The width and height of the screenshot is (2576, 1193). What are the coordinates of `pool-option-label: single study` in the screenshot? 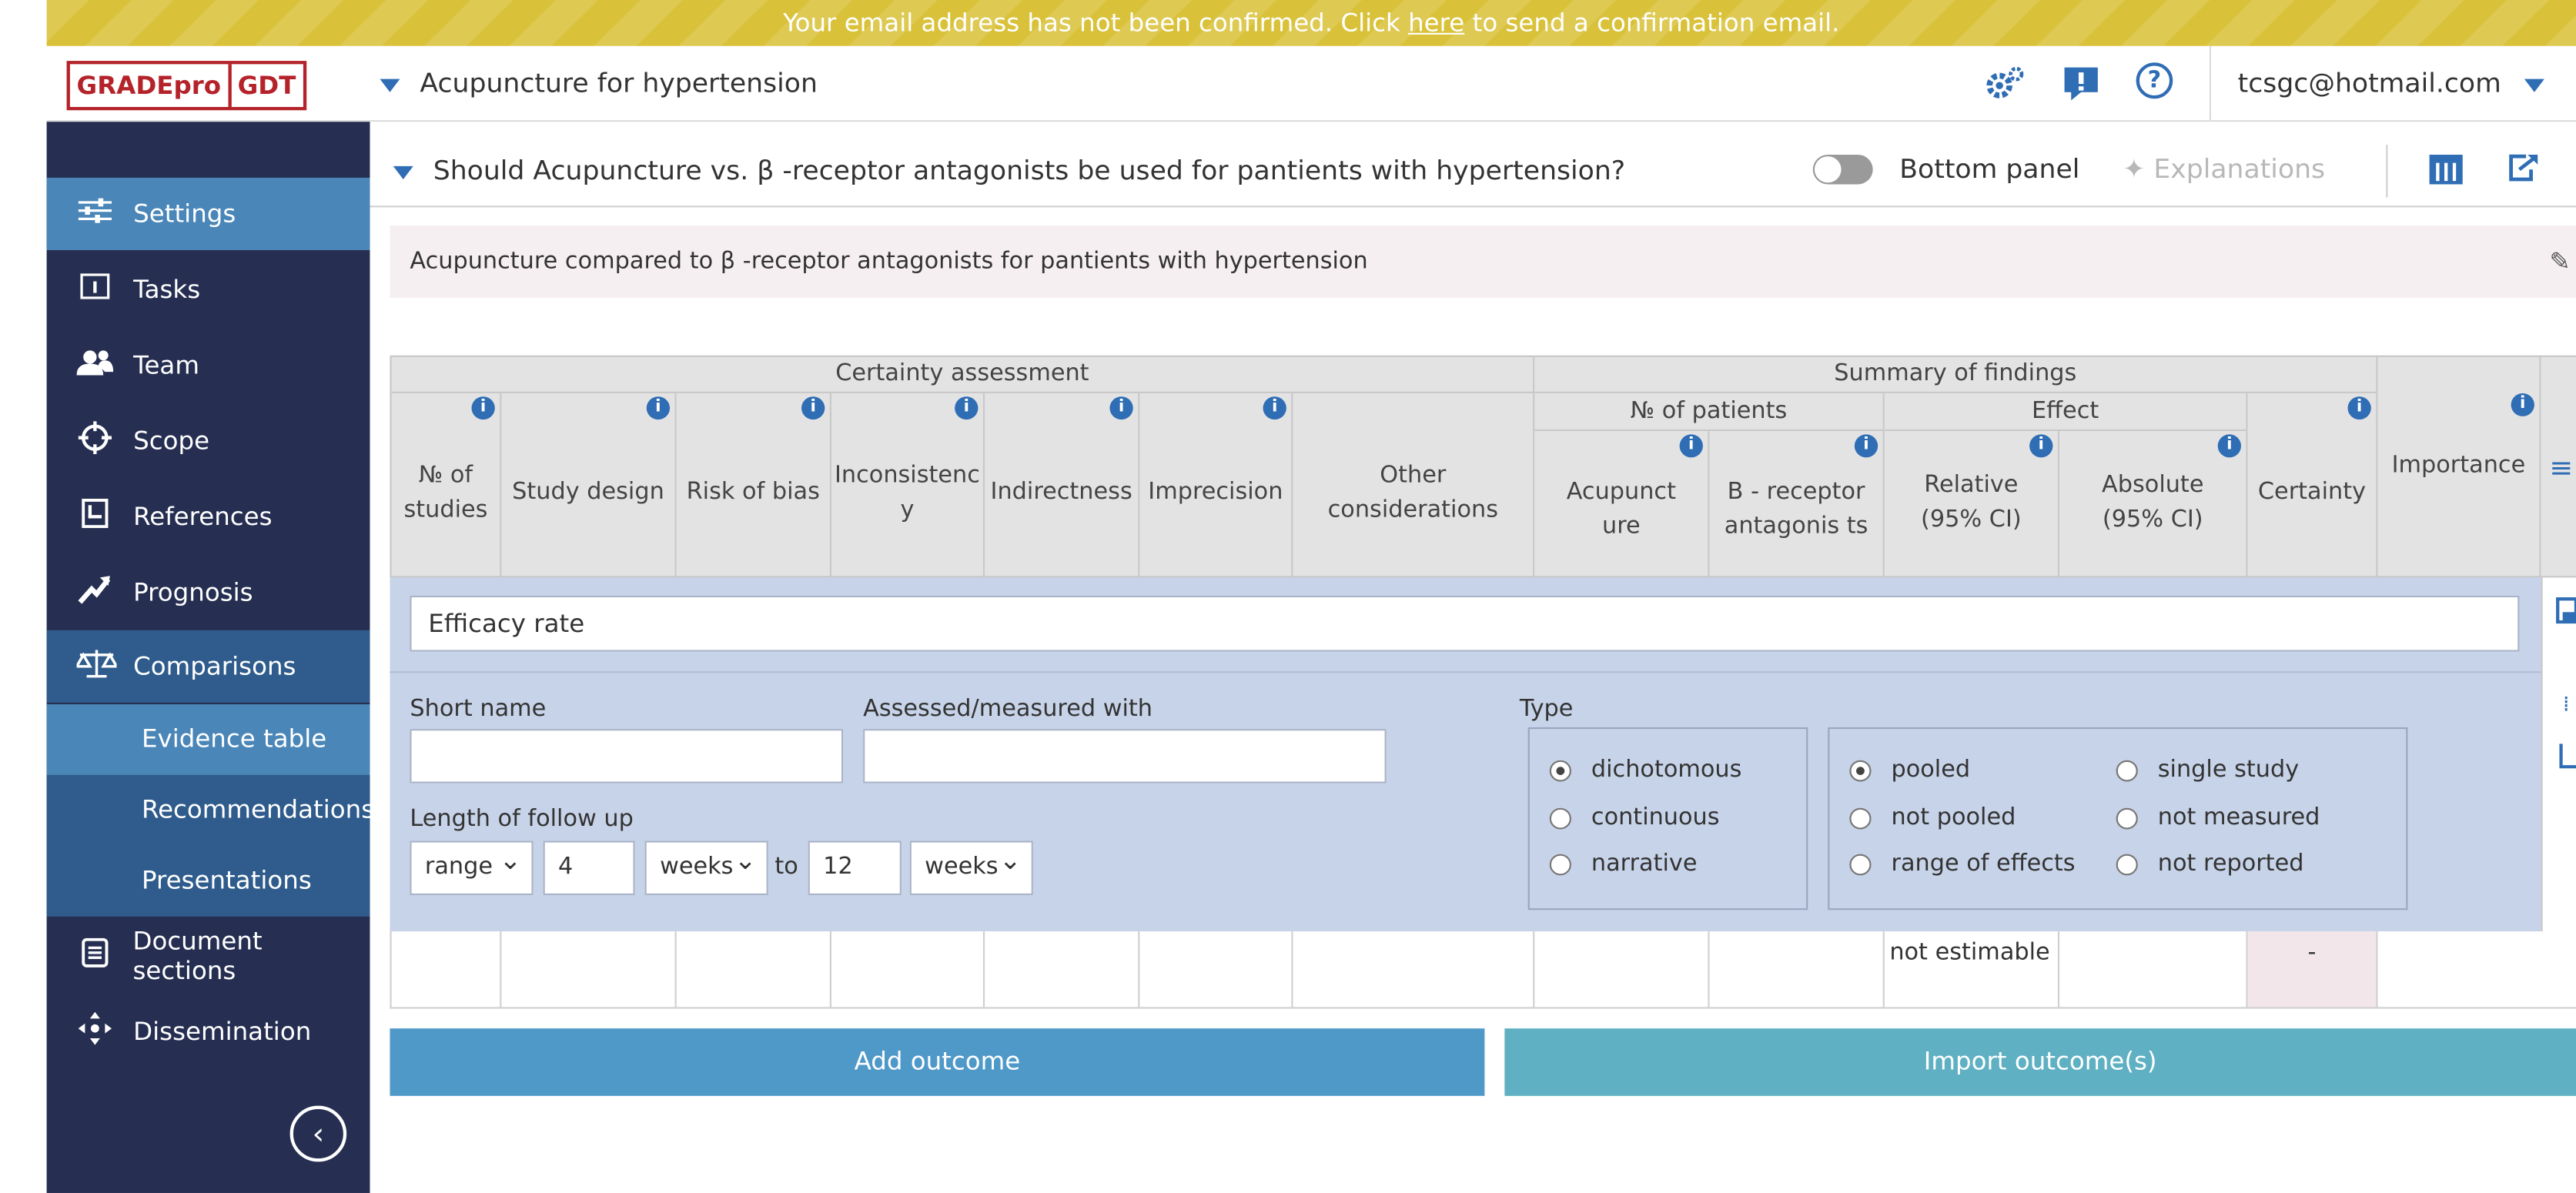 It's located at (2228, 770).